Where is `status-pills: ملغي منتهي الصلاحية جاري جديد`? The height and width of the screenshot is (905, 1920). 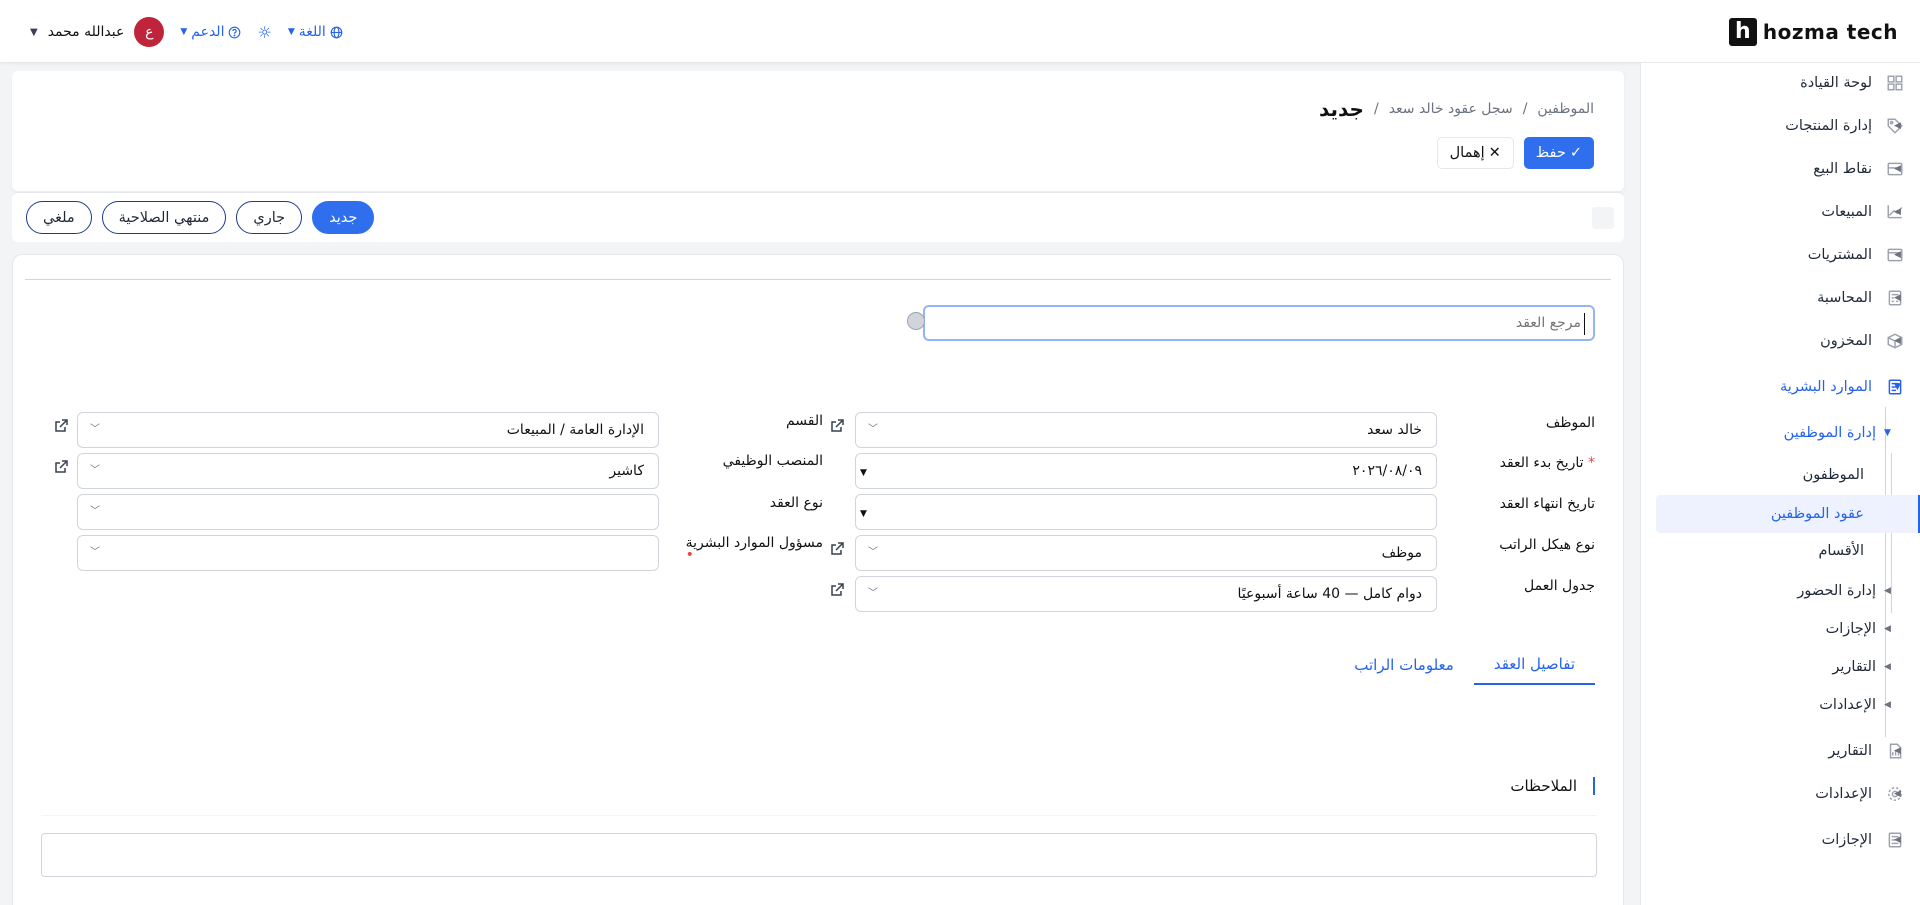 status-pills: ملغي منتهي الصلاحية جاري جديد is located at coordinates (200, 217).